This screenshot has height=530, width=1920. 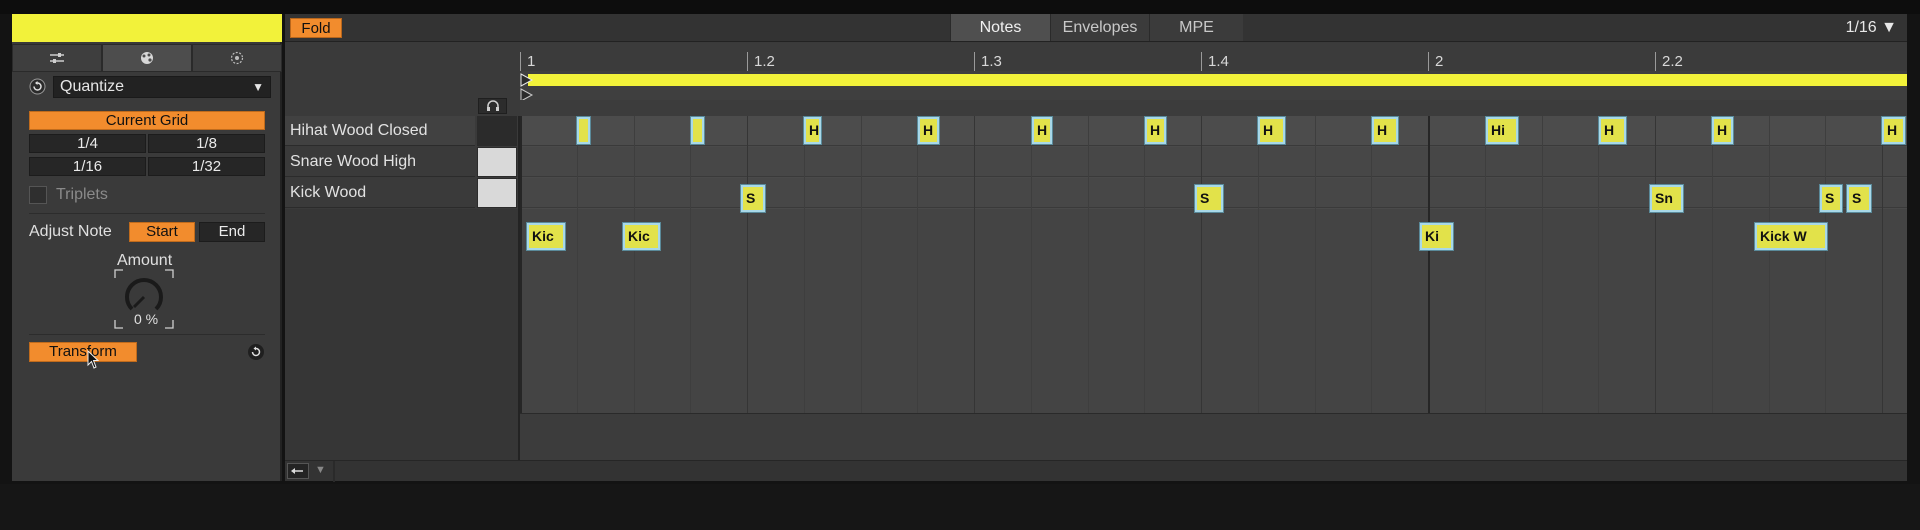 I want to click on grid-size-select: 1/16 ▼, so click(x=1871, y=27).